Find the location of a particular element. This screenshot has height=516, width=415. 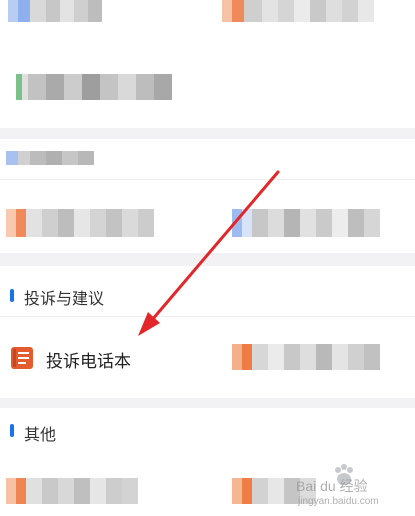

section-header-other: 其他 is located at coordinates (207, 431).